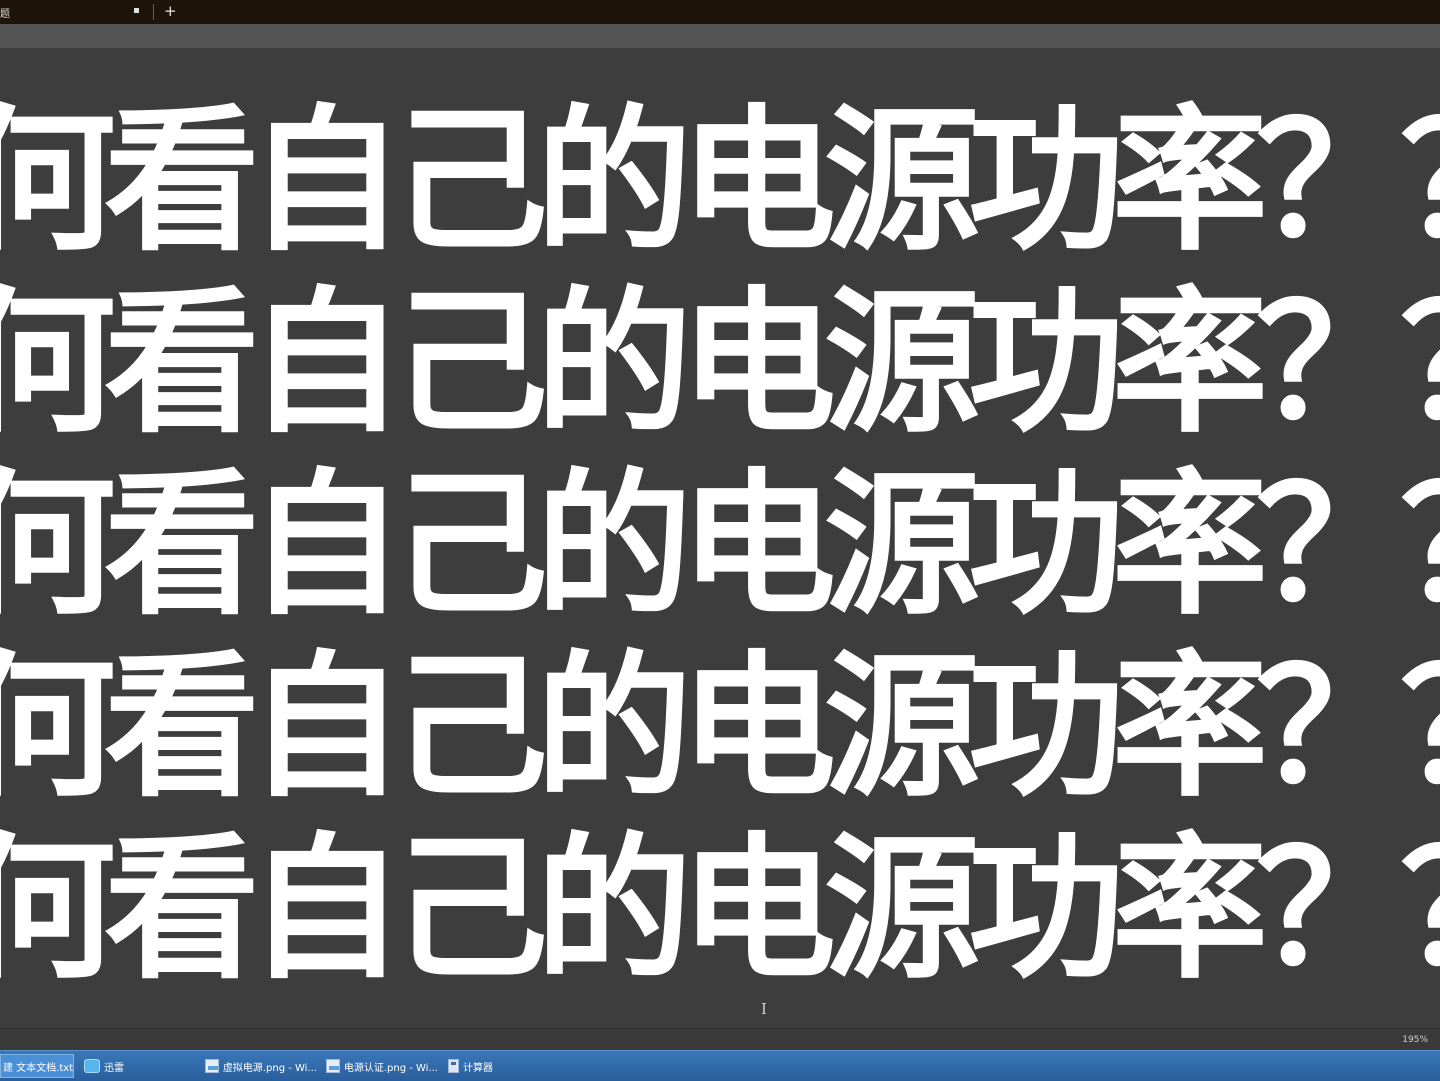  Describe the element at coordinates (170, 11) in the screenshot. I see `new-tab-button: +` at that location.